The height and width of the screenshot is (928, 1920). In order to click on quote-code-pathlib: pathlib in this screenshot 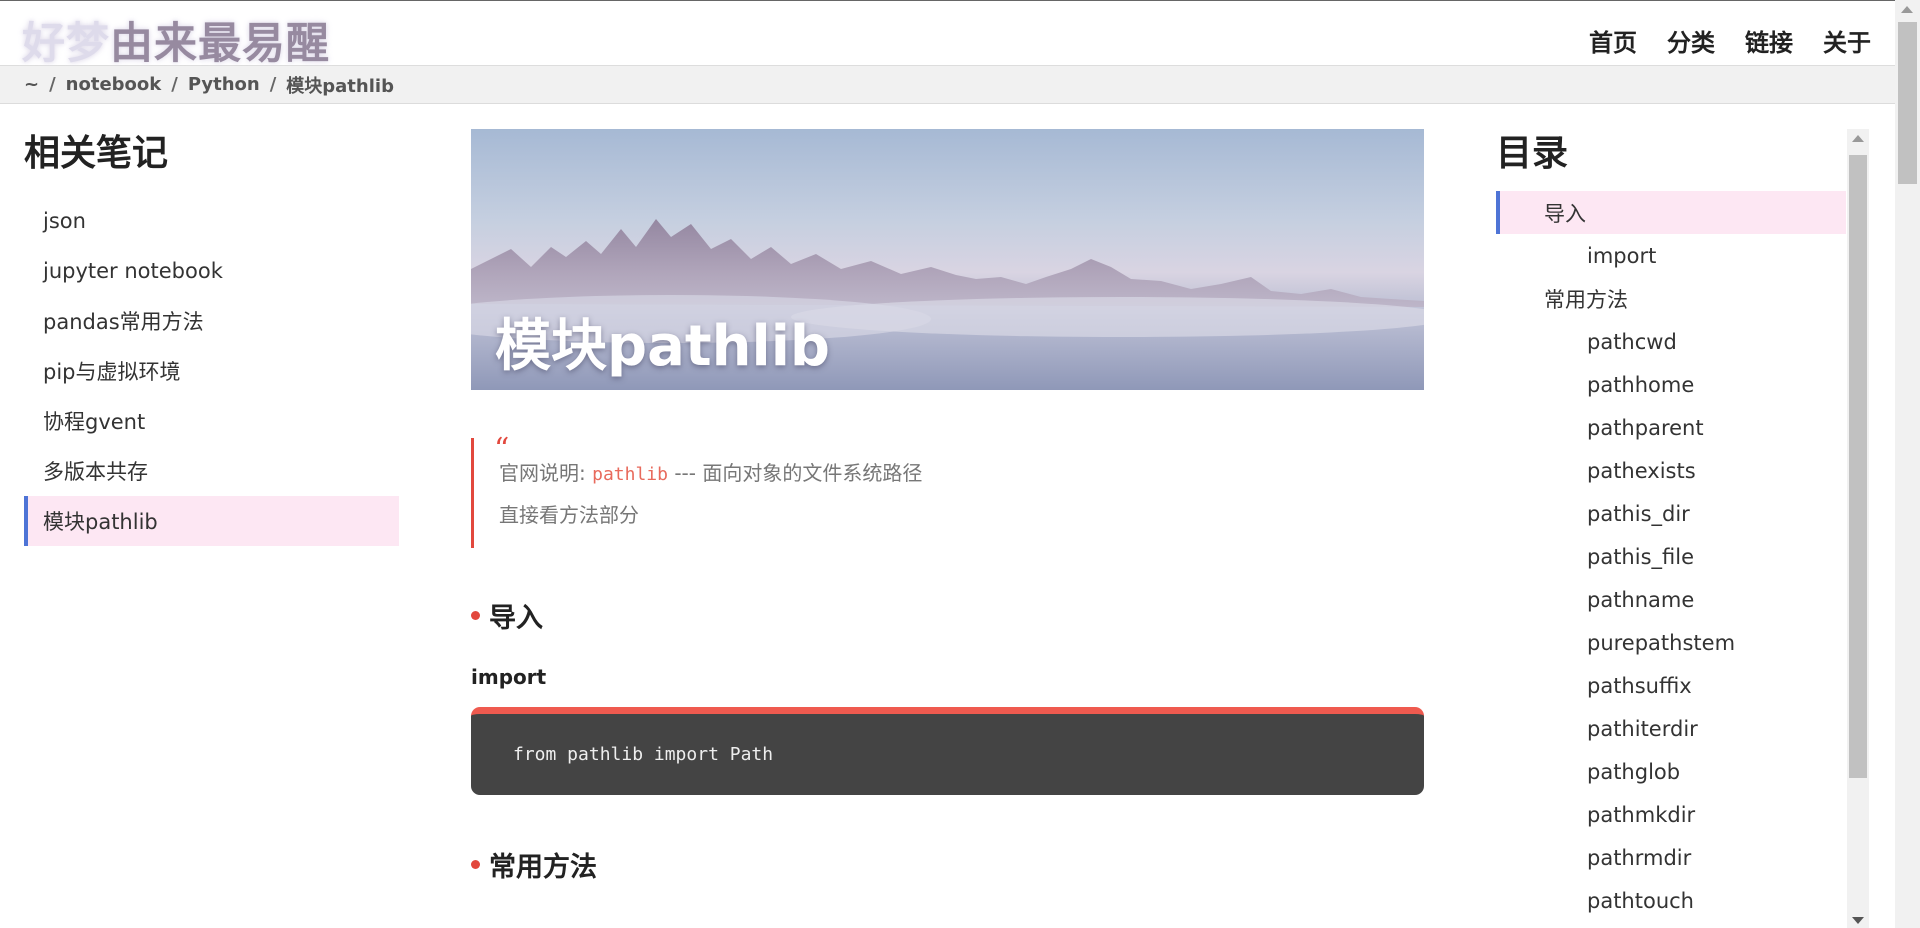, I will do `click(630, 474)`.